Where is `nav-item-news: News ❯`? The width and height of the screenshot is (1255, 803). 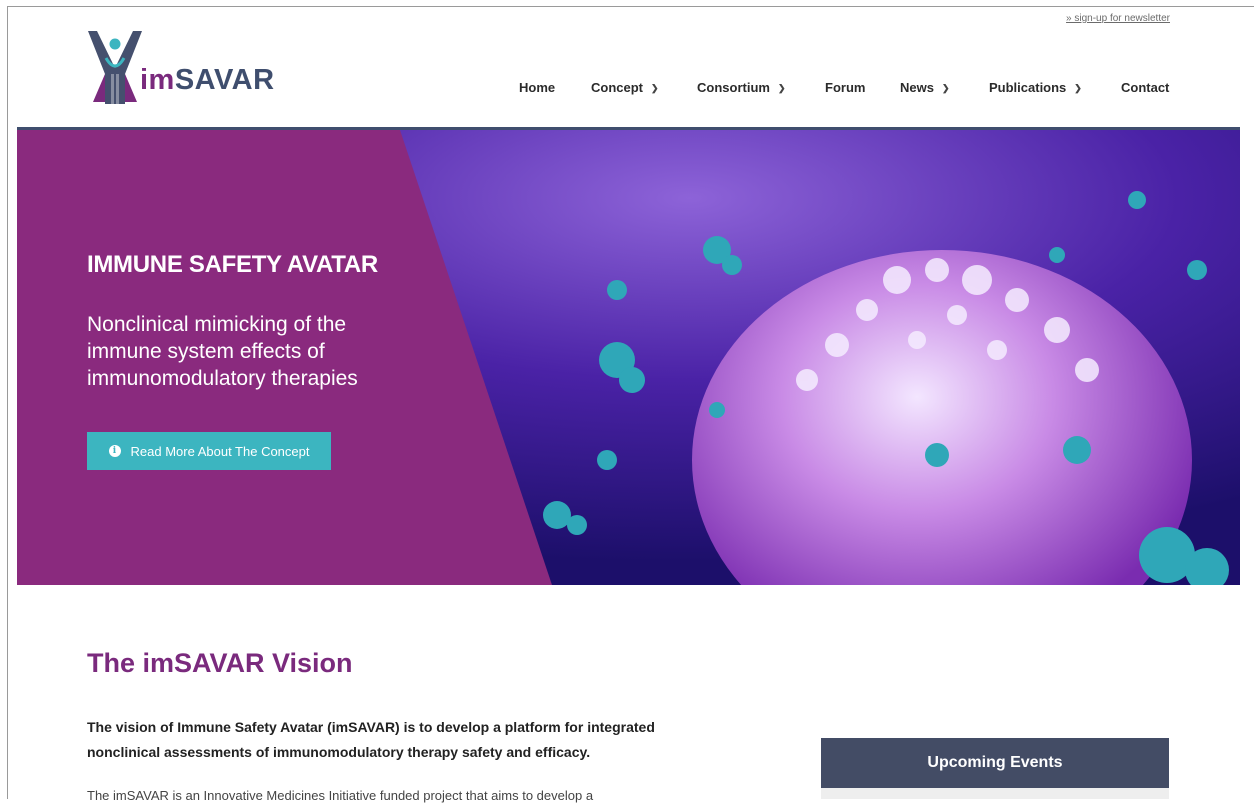 nav-item-news: News ❯ is located at coordinates (925, 87).